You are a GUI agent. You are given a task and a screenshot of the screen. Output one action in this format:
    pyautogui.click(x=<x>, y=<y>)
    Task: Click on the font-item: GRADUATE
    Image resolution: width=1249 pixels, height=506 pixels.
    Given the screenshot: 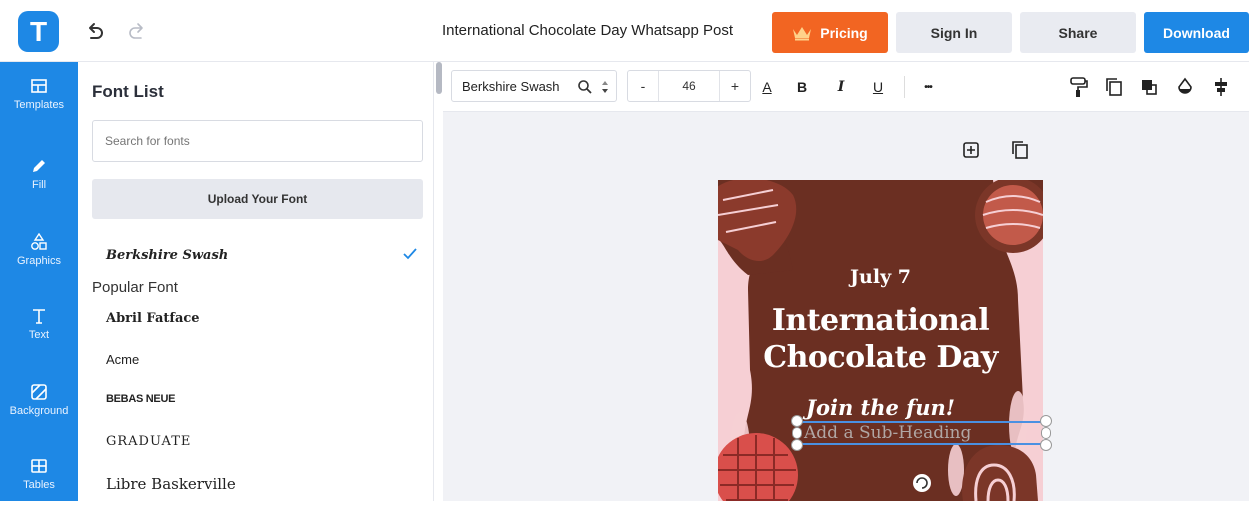 What is the action you would take?
    pyautogui.click(x=148, y=441)
    